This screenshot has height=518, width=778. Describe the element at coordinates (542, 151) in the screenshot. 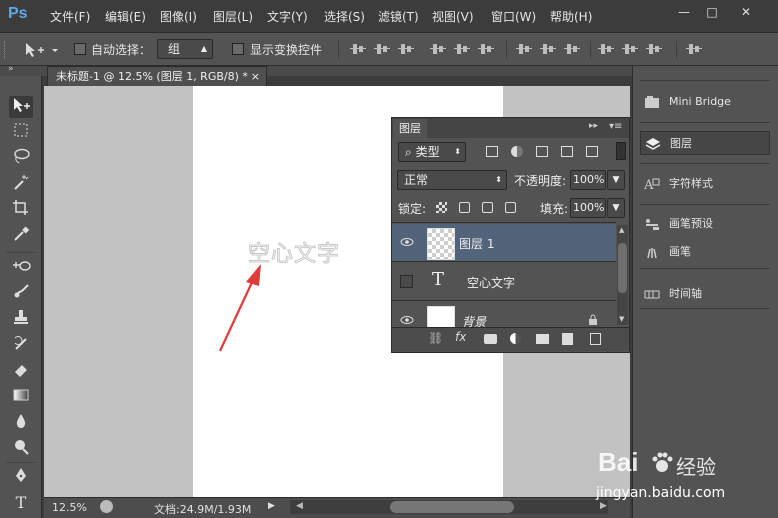

I see `type-filter-icon` at that location.